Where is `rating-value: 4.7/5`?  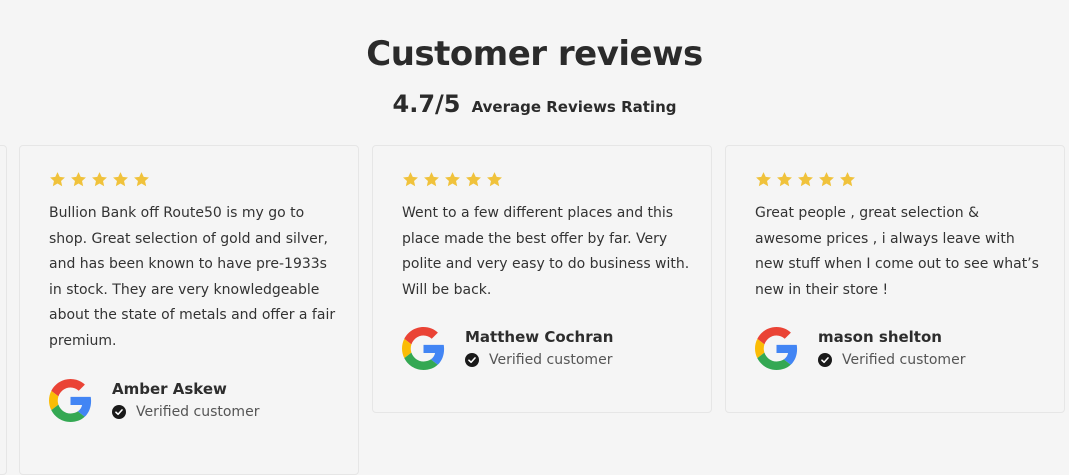 rating-value: 4.7/5 is located at coordinates (426, 104).